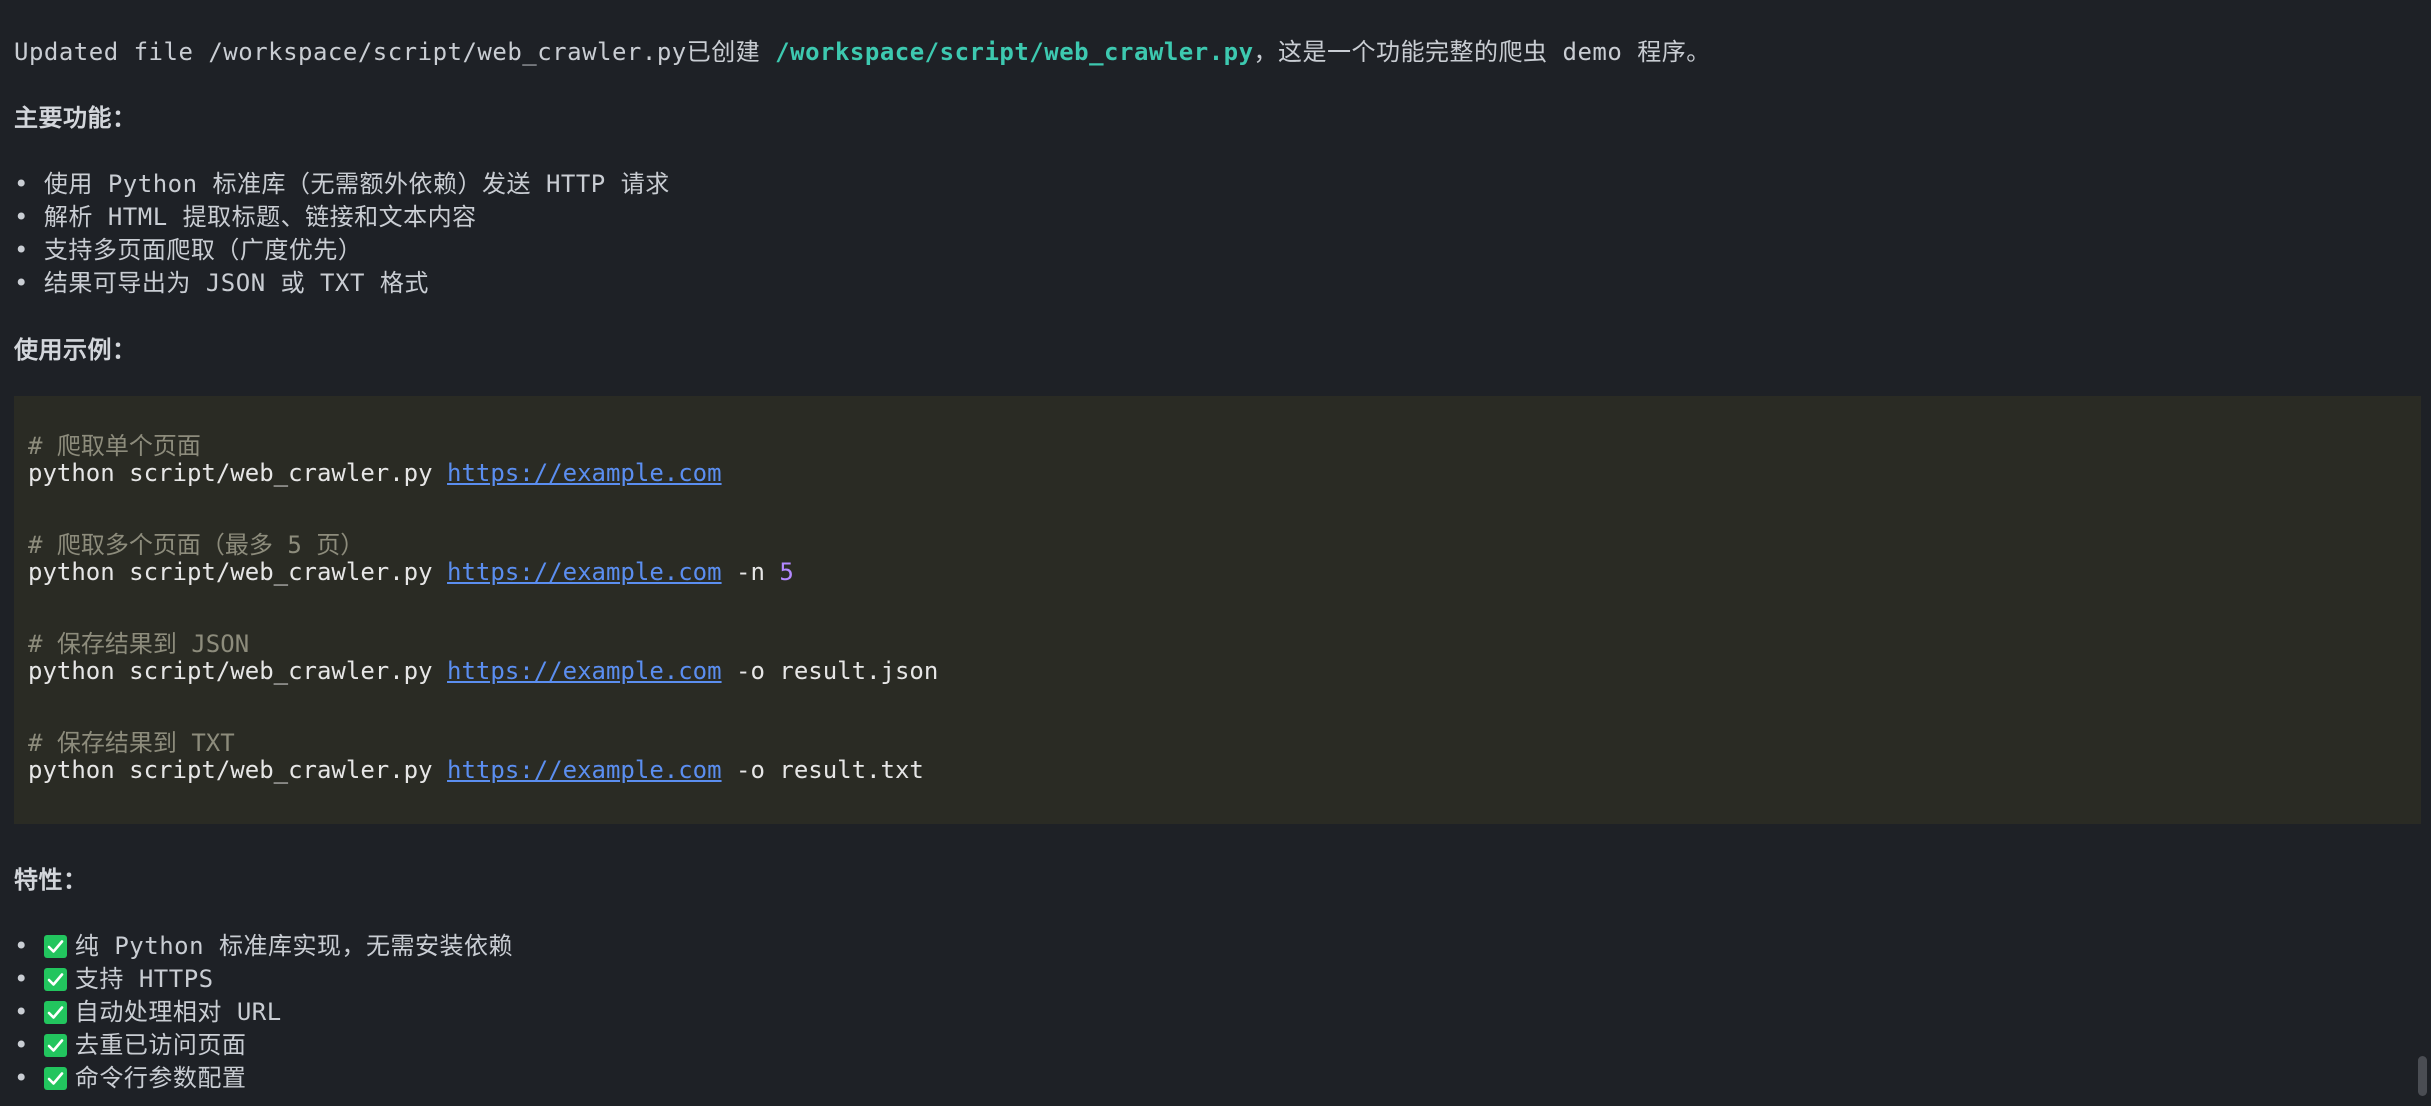 The height and width of the screenshot is (1106, 2431). I want to click on feature-item: • 使用 Python 标准库（无需额外依赖）发送 HTTP 请求, so click(342, 181).